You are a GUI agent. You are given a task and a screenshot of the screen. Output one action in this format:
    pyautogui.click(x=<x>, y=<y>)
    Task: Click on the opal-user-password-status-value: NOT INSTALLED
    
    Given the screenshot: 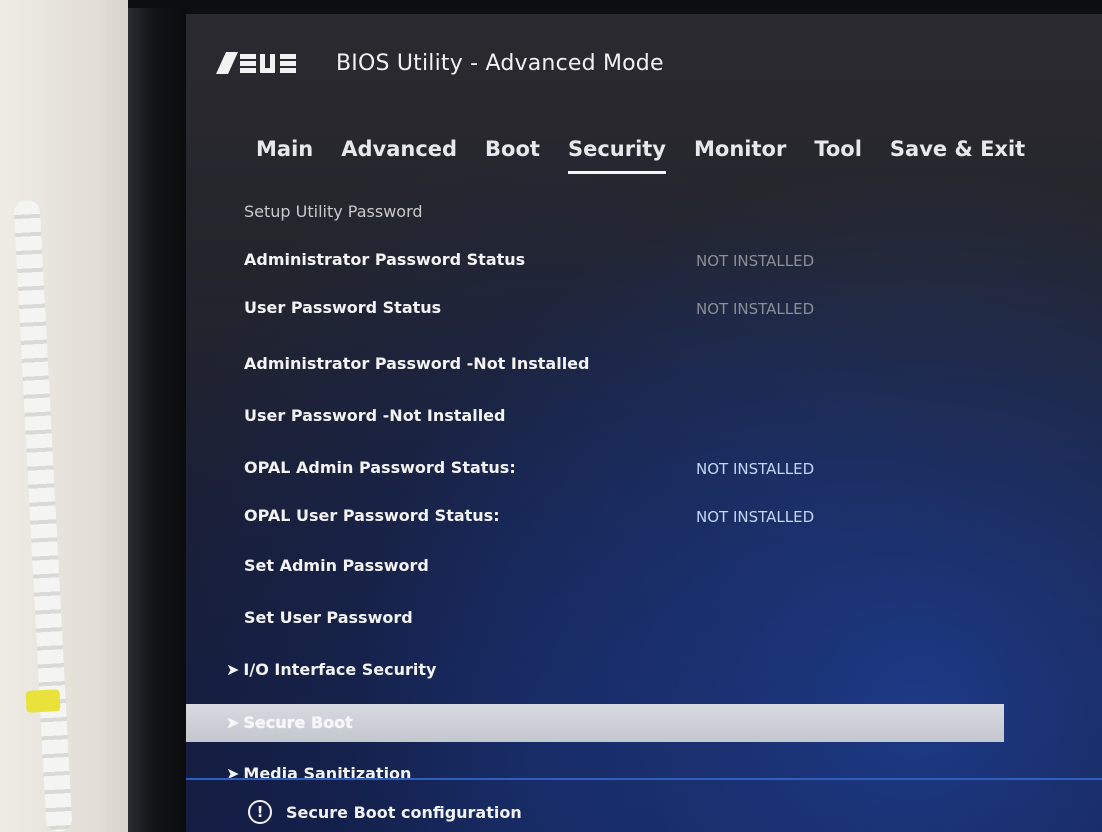 What is the action you would take?
    pyautogui.click(x=755, y=517)
    